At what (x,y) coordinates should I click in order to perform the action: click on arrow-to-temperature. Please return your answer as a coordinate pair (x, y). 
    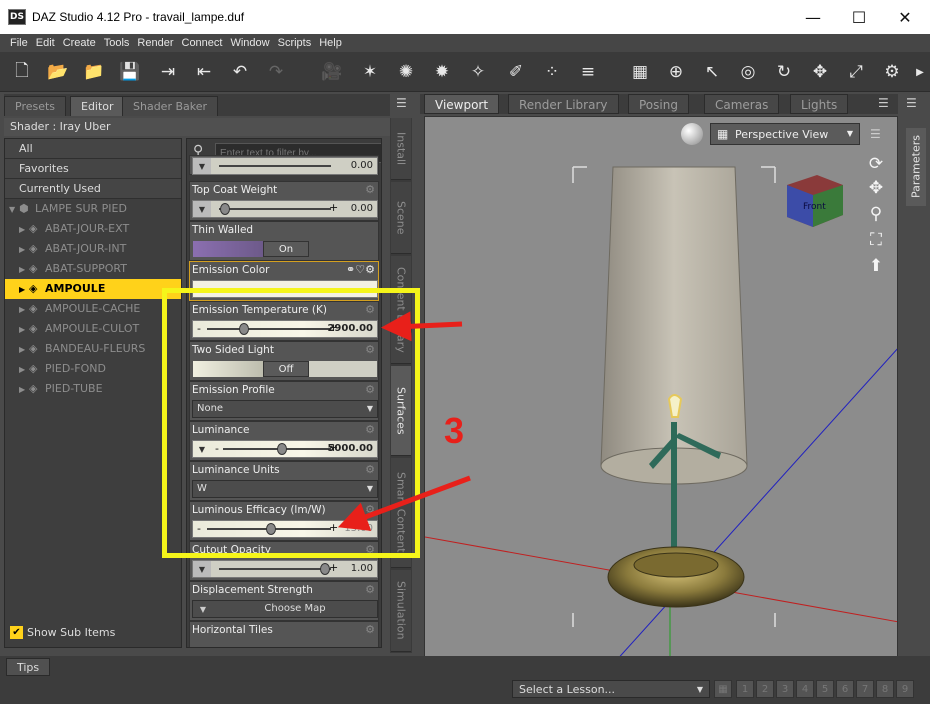
    Looking at the image, I should click on (422, 326).